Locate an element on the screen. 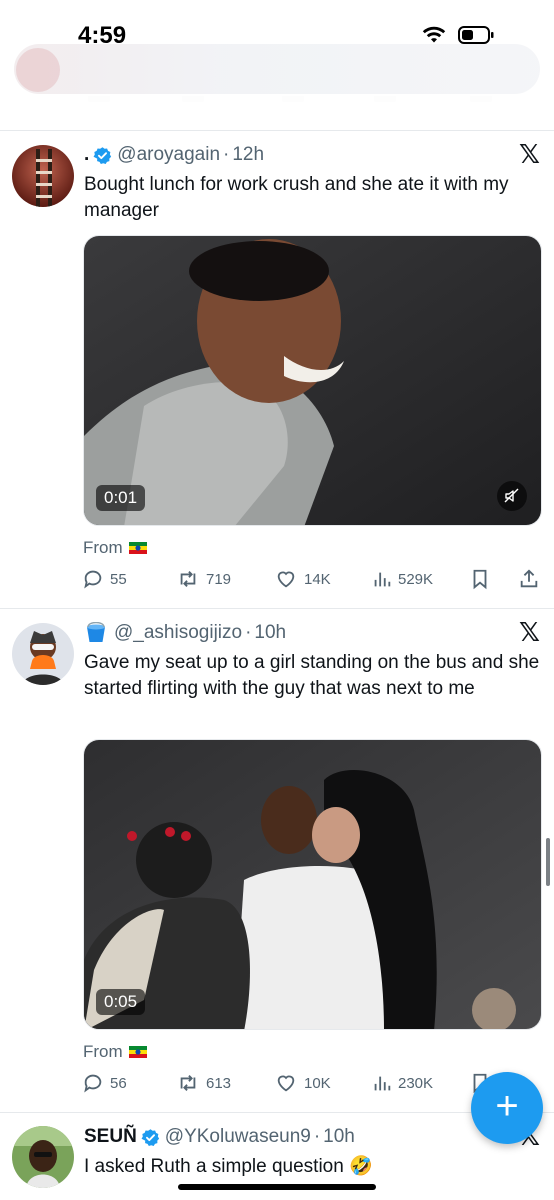  muted-speaker-icon is located at coordinates (511, 495).